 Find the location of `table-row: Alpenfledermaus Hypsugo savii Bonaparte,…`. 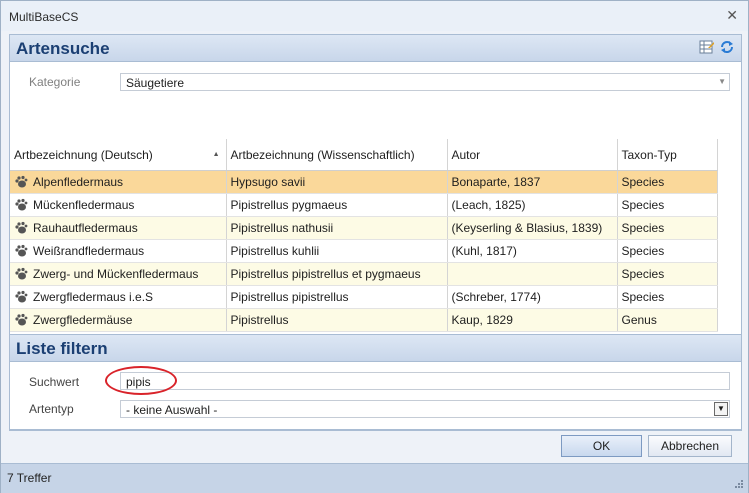

table-row: Alpenfledermaus Hypsugo savii Bonaparte,… is located at coordinates (364, 182).